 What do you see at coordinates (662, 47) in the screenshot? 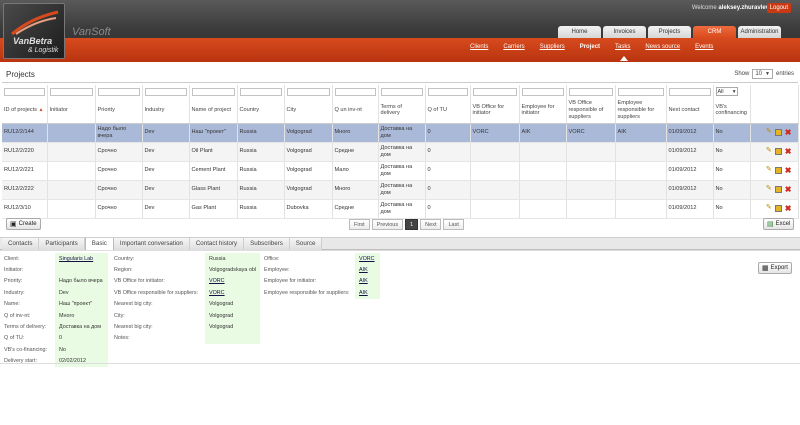
I see `subnav-news-source: News source` at bounding box center [662, 47].